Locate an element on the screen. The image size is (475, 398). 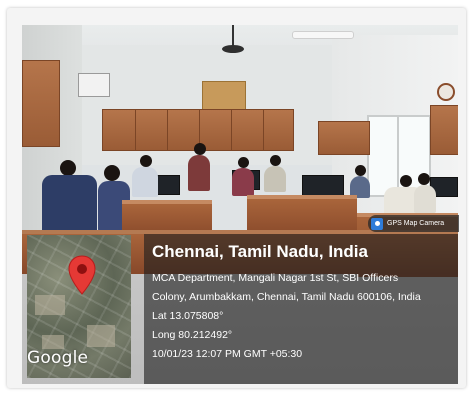
camera-icon is located at coordinates (377, 223).